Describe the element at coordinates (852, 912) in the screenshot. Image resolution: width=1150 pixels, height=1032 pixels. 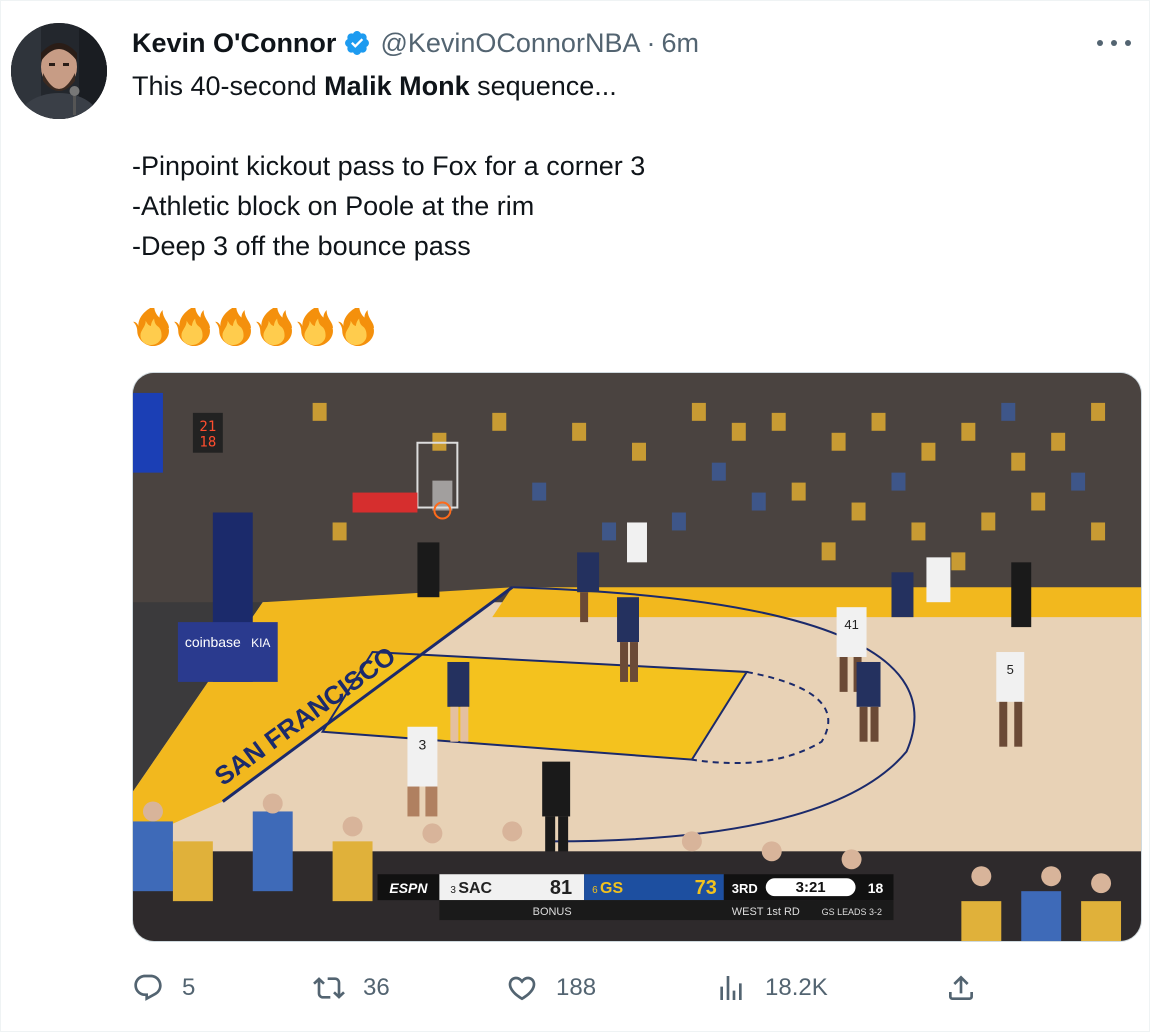
I see `svg-text: GS LEADS 3-2` at that location.